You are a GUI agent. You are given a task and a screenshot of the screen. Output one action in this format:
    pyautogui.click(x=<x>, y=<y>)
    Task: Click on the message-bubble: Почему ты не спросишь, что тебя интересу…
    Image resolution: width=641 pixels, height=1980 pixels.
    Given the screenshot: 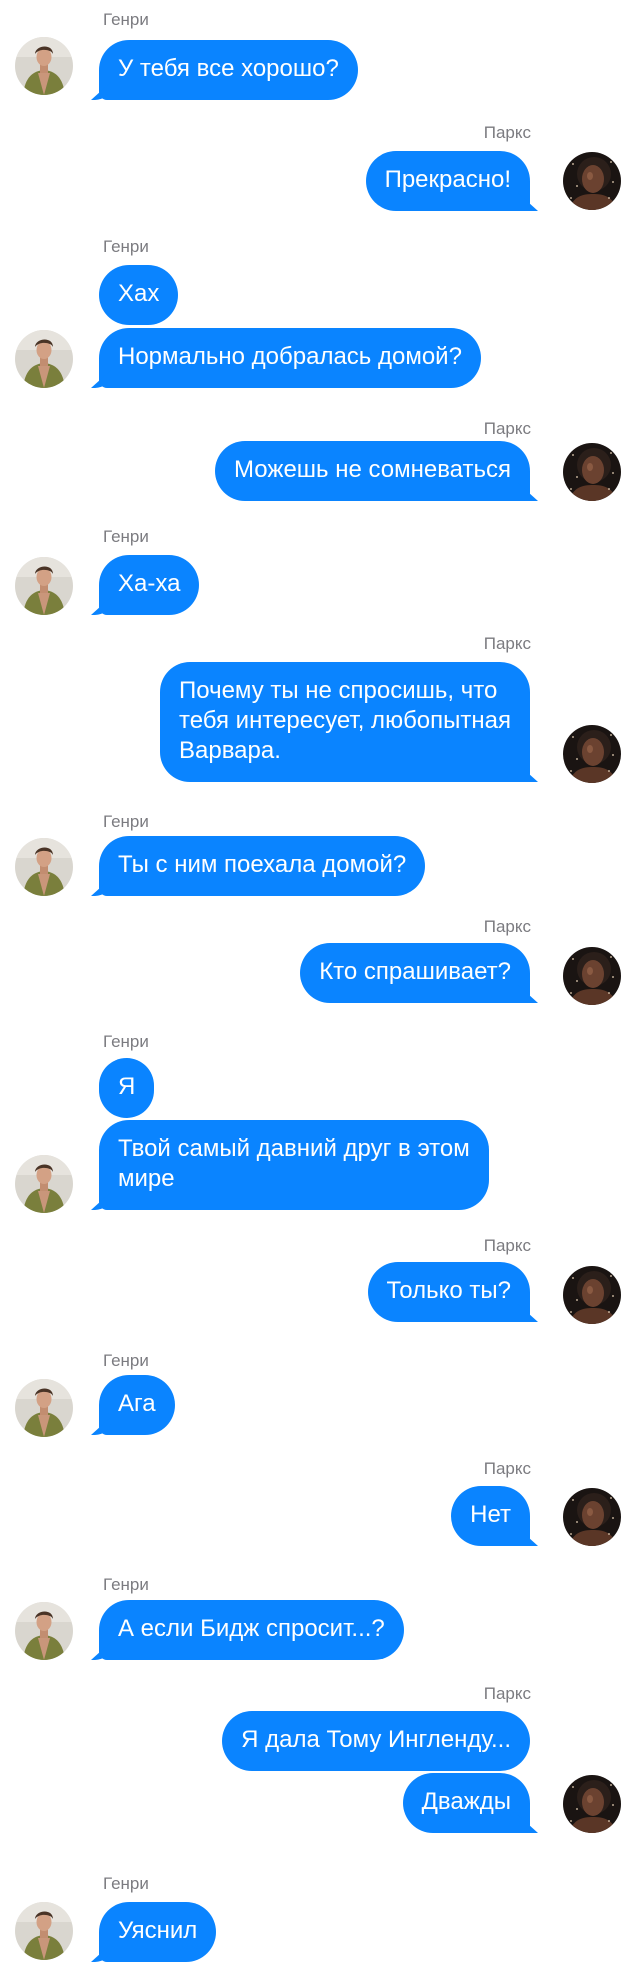 What is the action you would take?
    pyautogui.click(x=345, y=722)
    